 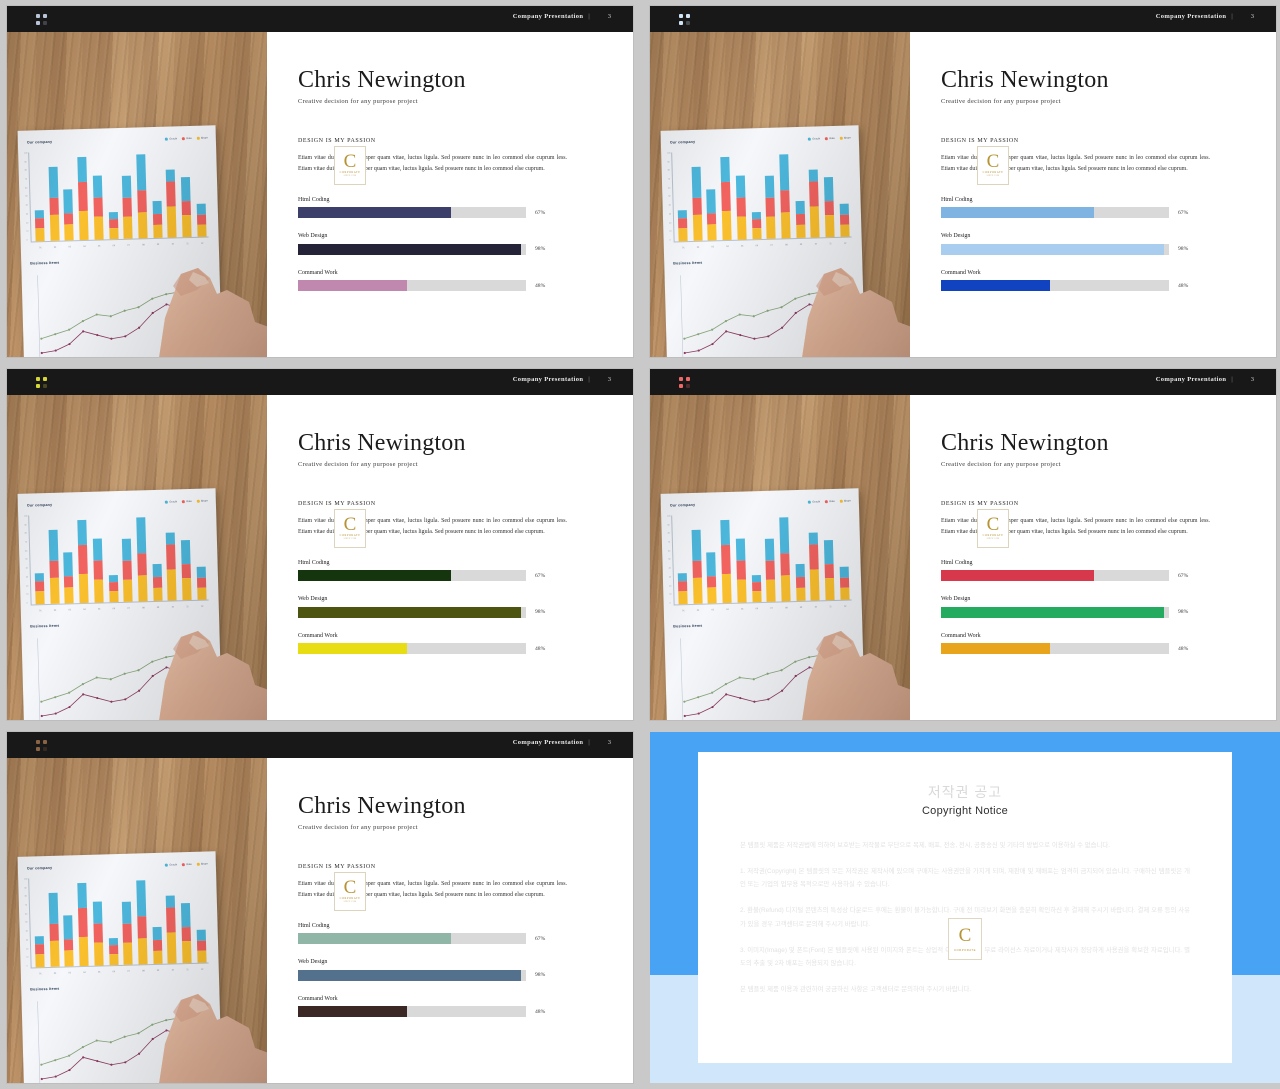 I want to click on line-series, so click(x=118, y=691).